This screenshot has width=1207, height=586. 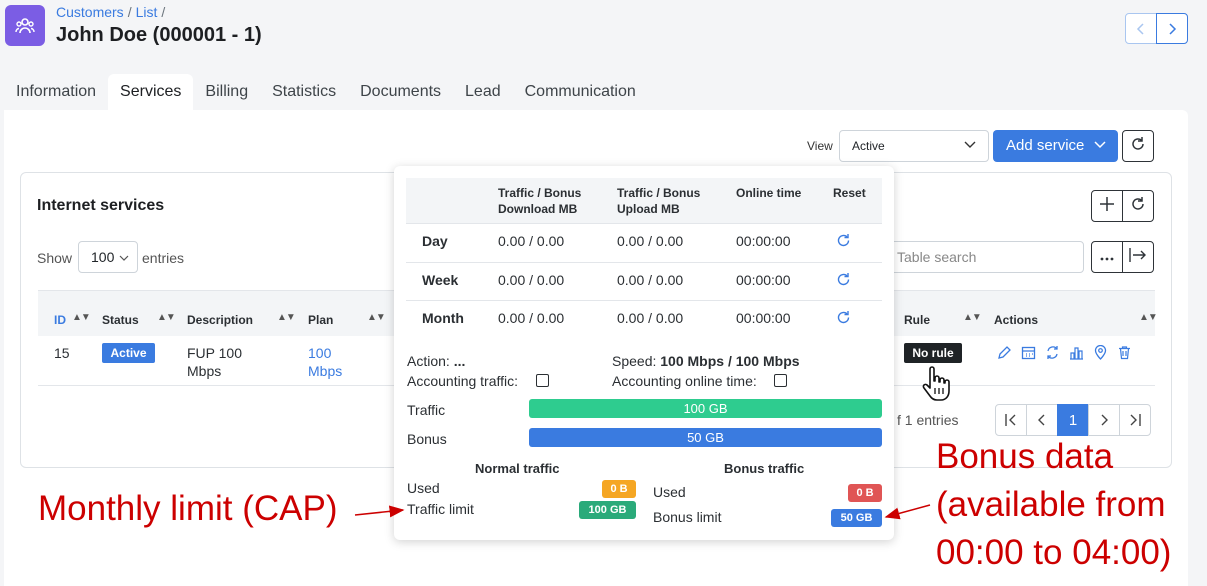 What do you see at coordinates (1051, 504) in the screenshot?
I see `annotation-bonus-line2: (available from` at bounding box center [1051, 504].